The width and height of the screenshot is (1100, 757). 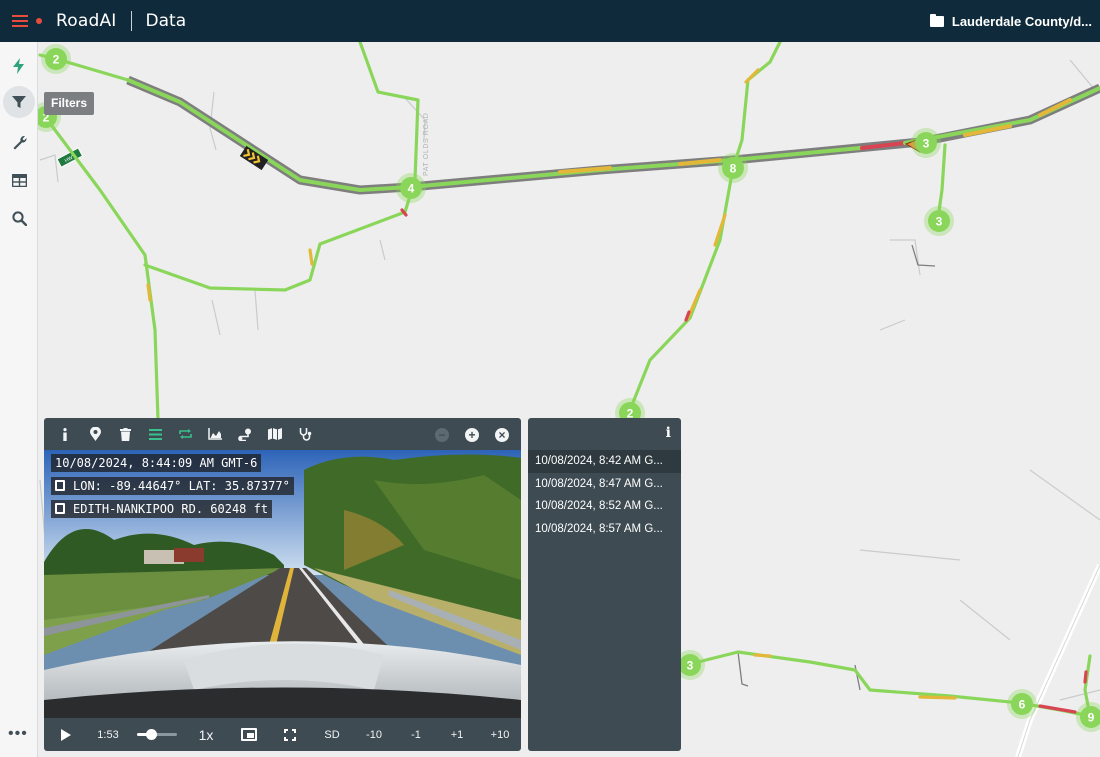 I want to click on repeat-button, so click(x=185, y=434).